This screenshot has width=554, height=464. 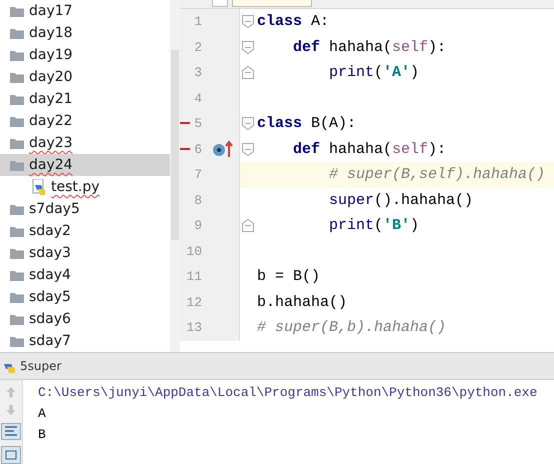 What do you see at coordinates (437, 175) in the screenshot?
I see `code-text: # super(B,self).hahaha()` at bounding box center [437, 175].